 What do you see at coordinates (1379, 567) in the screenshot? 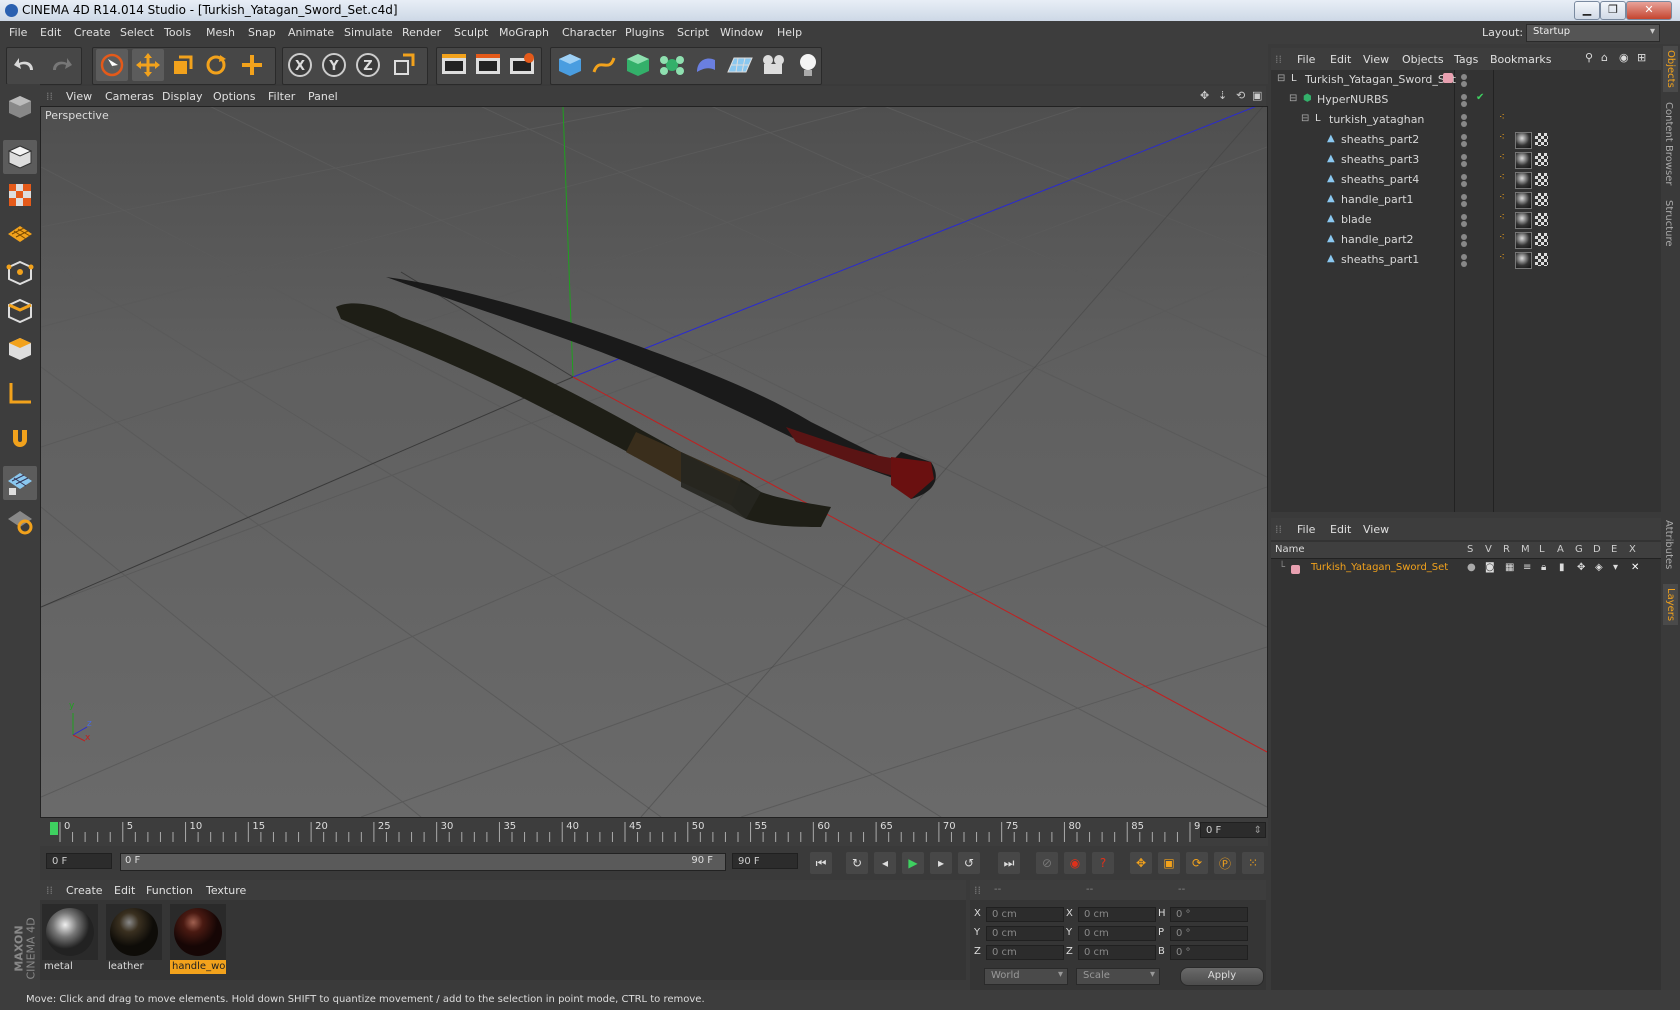
I see `layer-name: Turkish_Yatagan_Sword_Set` at bounding box center [1379, 567].